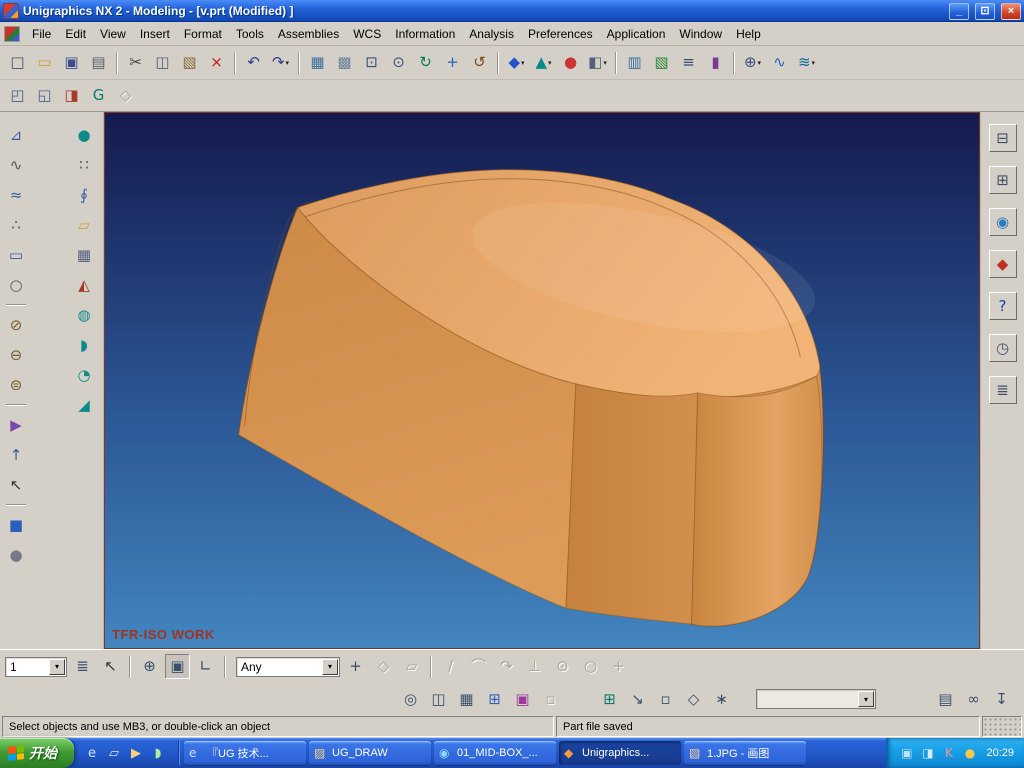 The height and width of the screenshot is (768, 1024). What do you see at coordinates (135, 62) in the screenshot?
I see `cut-icon: ✂` at bounding box center [135, 62].